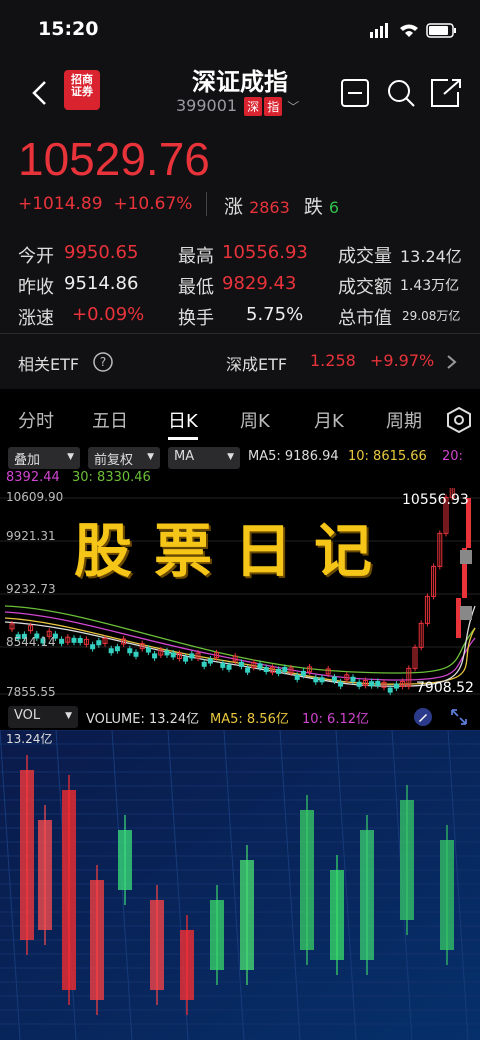 This screenshot has height=1040, width=480. I want to click on etf-percent: +9.97%, so click(402, 360).